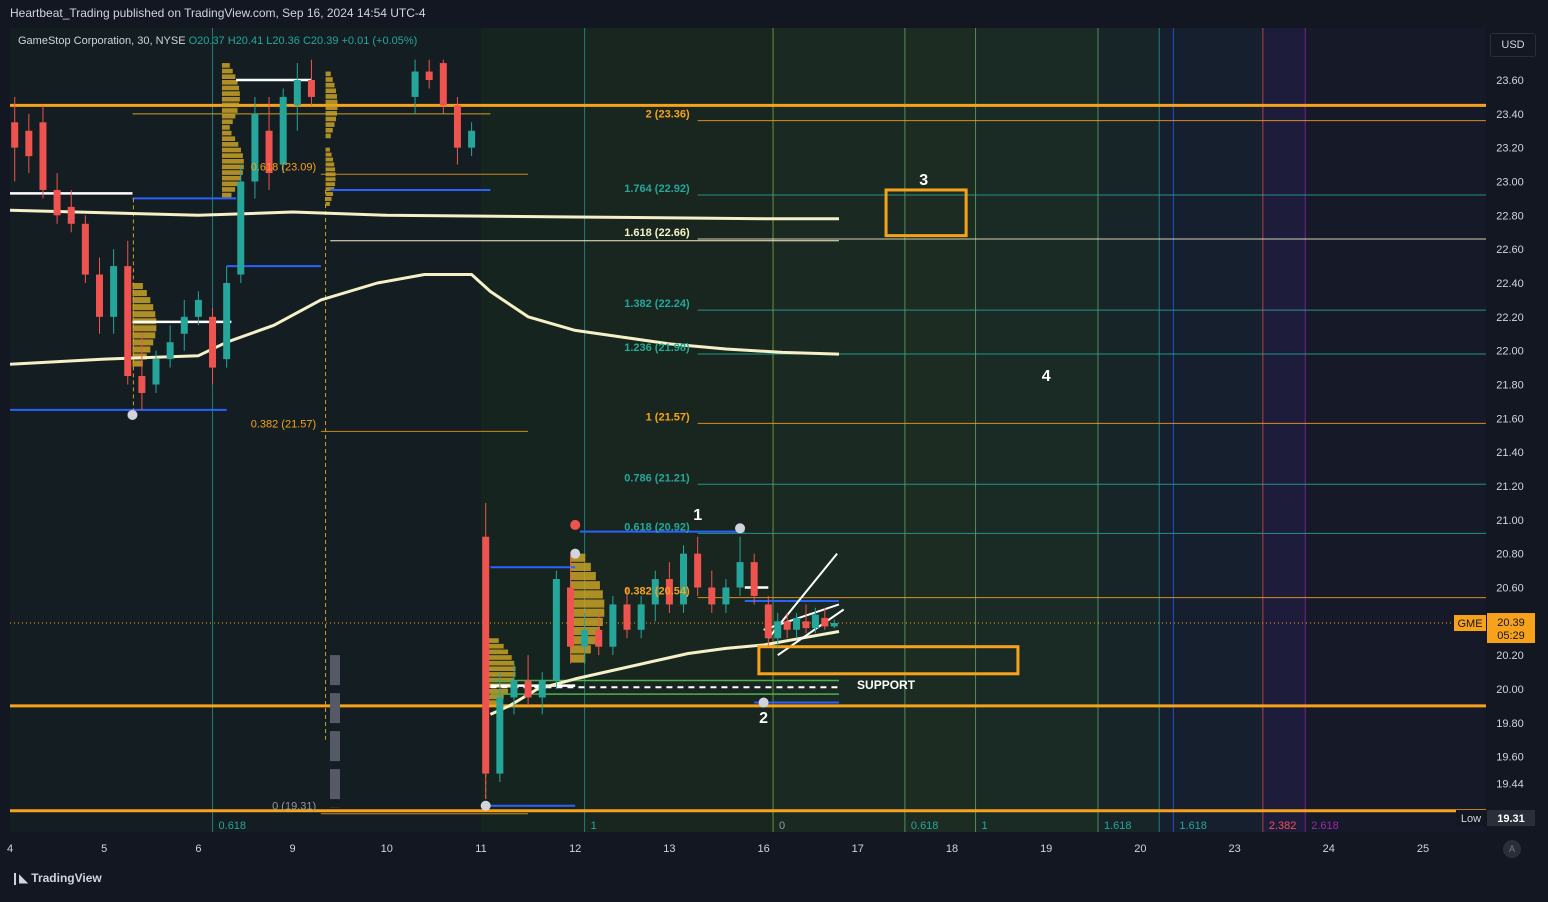 This screenshot has height=902, width=1548. What do you see at coordinates (839, 430) in the screenshot?
I see `time-fib-band` at bounding box center [839, 430].